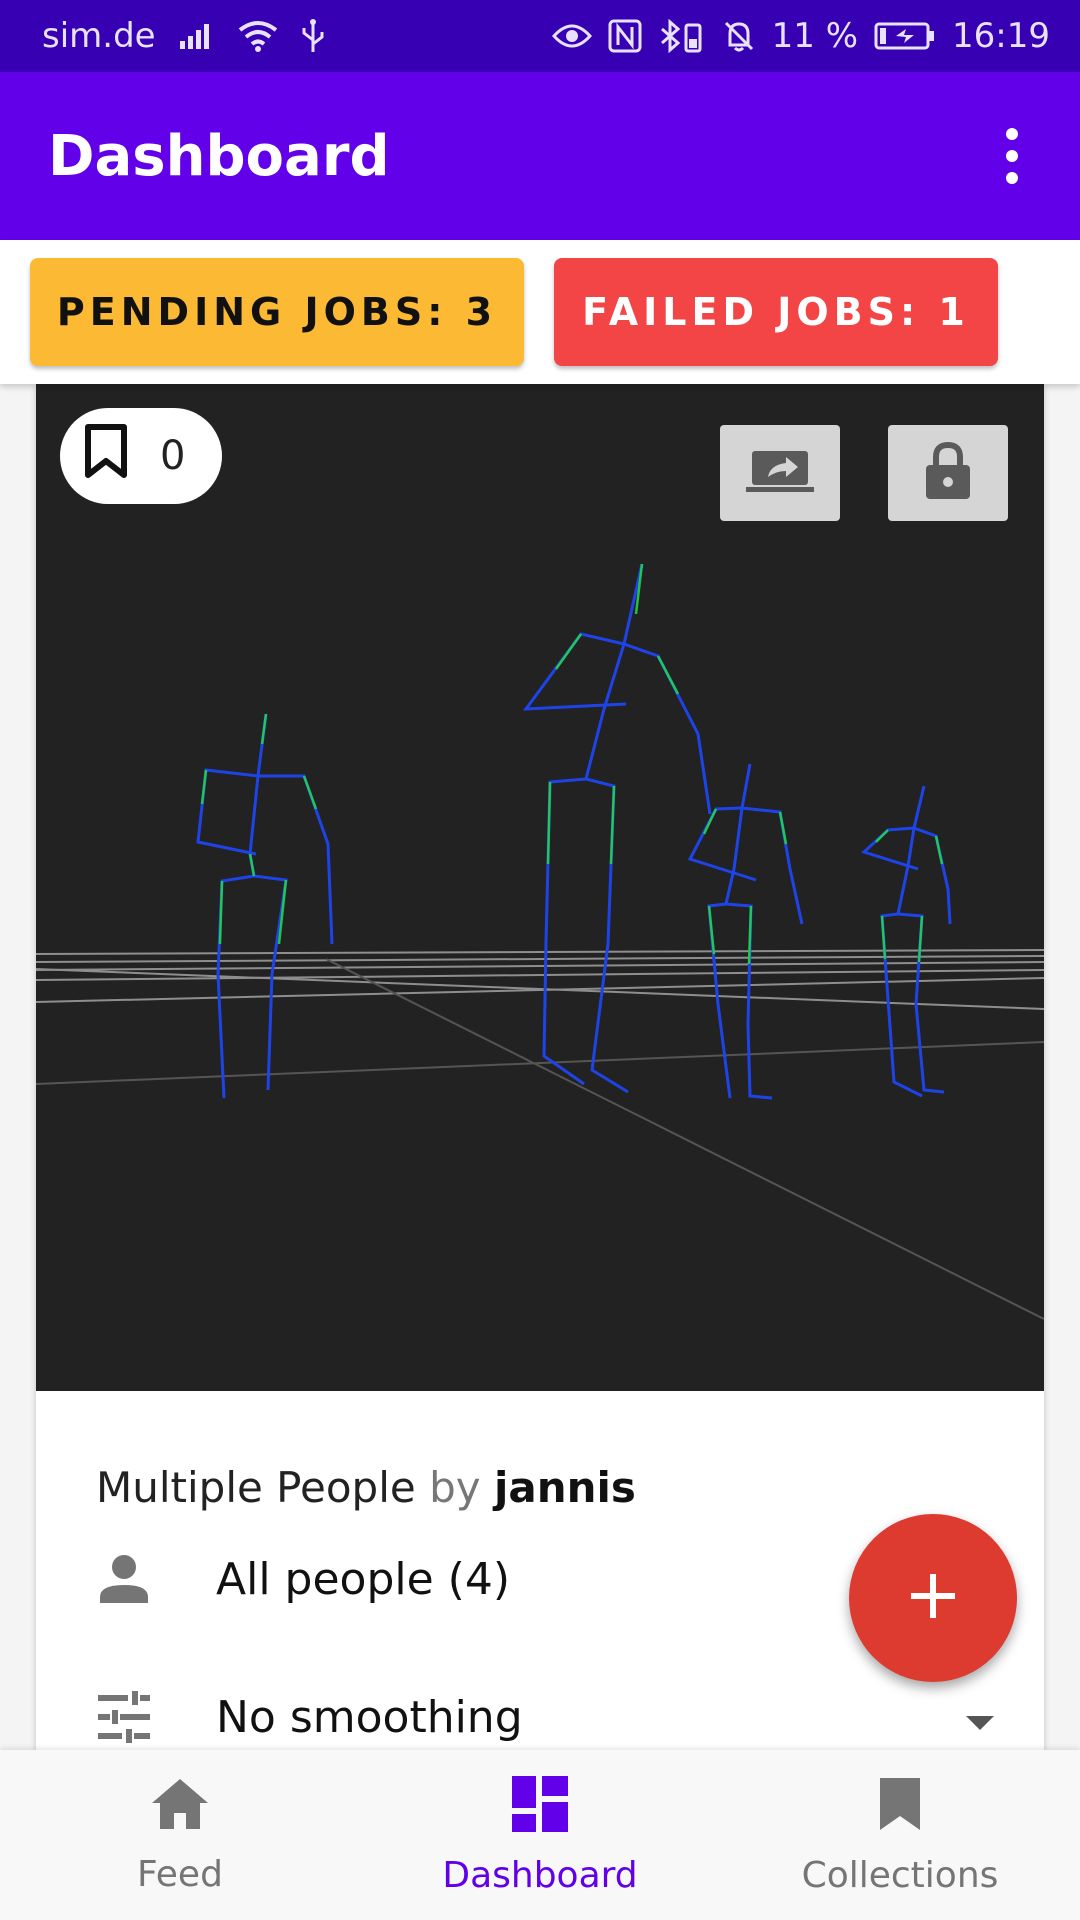 This screenshot has height=1920, width=1080. I want to click on jobs-bar: PENDING JOBS: 3 FAILED JOBS: 1, so click(540, 312).